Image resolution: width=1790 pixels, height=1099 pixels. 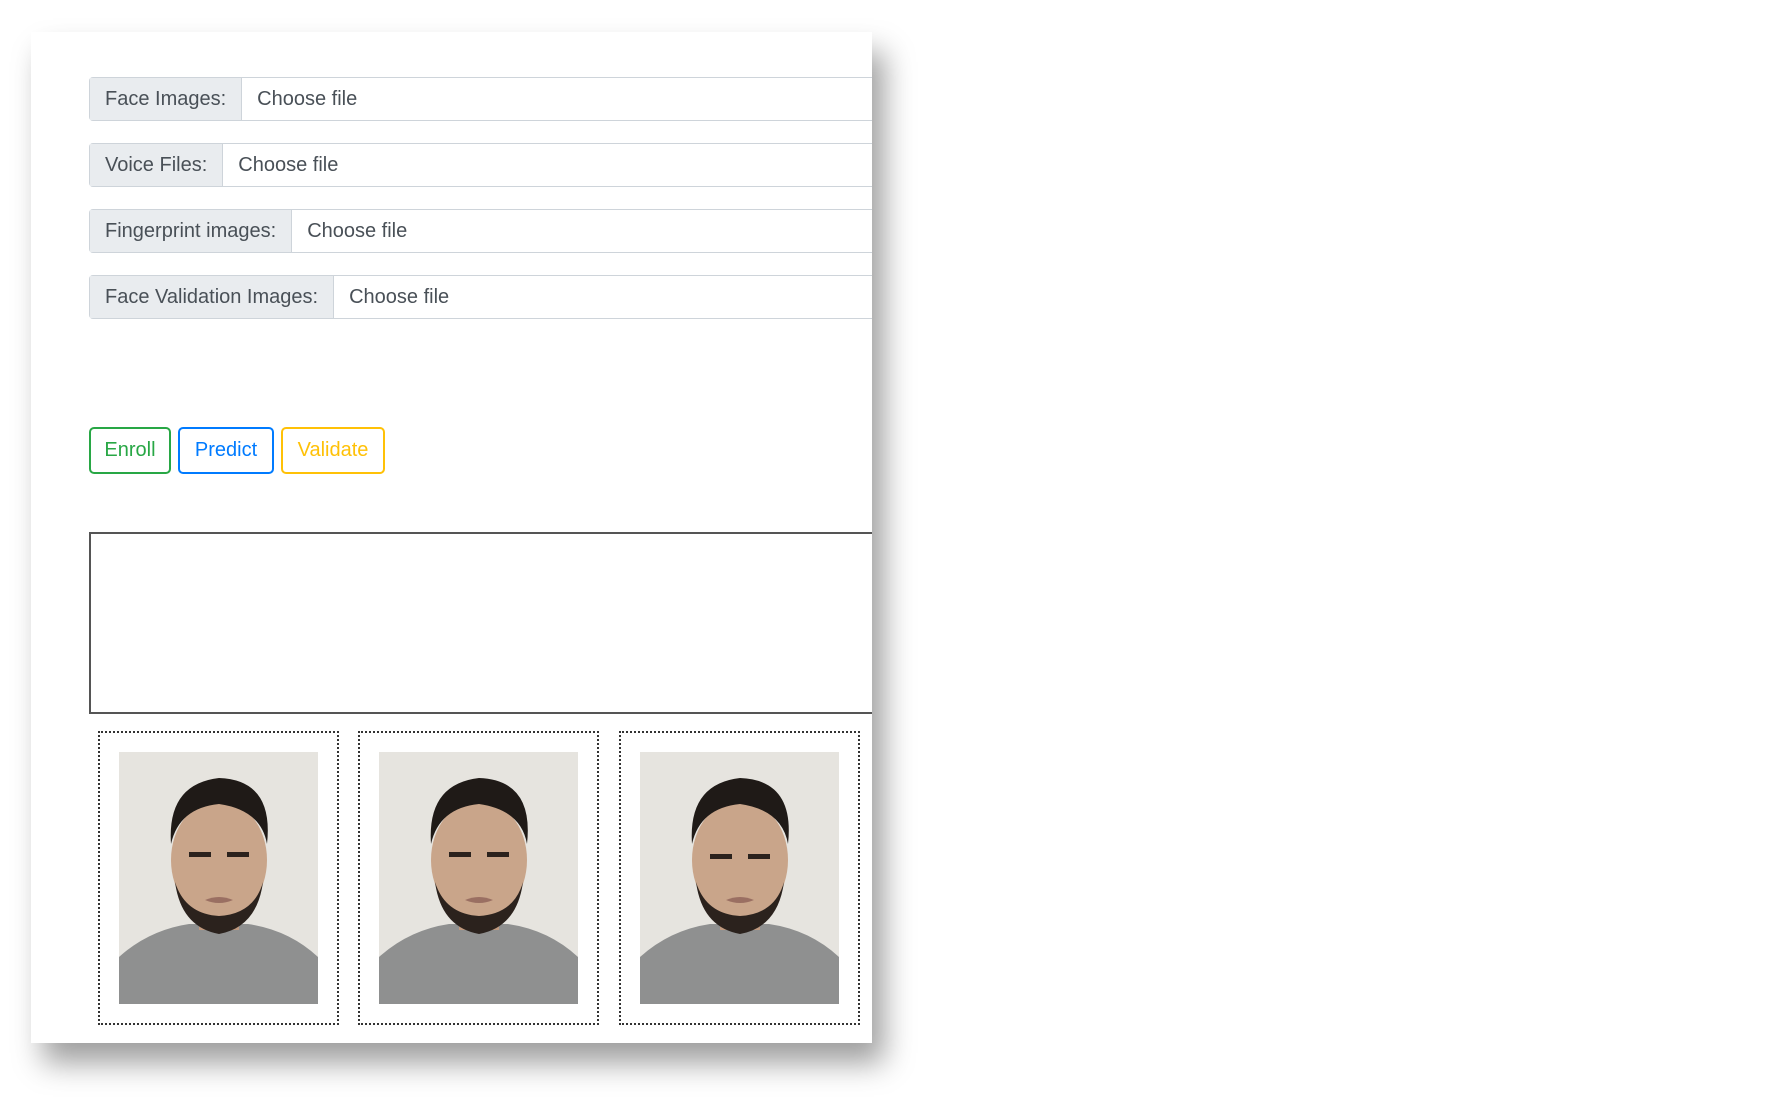 I want to click on face-images-input-group: Face Images: Choose file, so click(x=480, y=99).